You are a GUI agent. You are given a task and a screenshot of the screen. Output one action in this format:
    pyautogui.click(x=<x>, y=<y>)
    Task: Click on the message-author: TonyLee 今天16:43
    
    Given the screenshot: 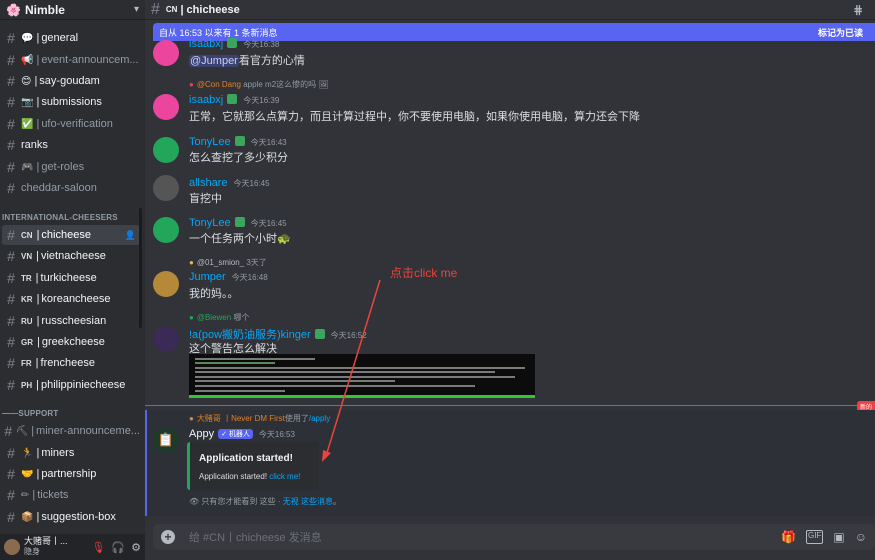 What is the action you would take?
    pyautogui.click(x=238, y=142)
    